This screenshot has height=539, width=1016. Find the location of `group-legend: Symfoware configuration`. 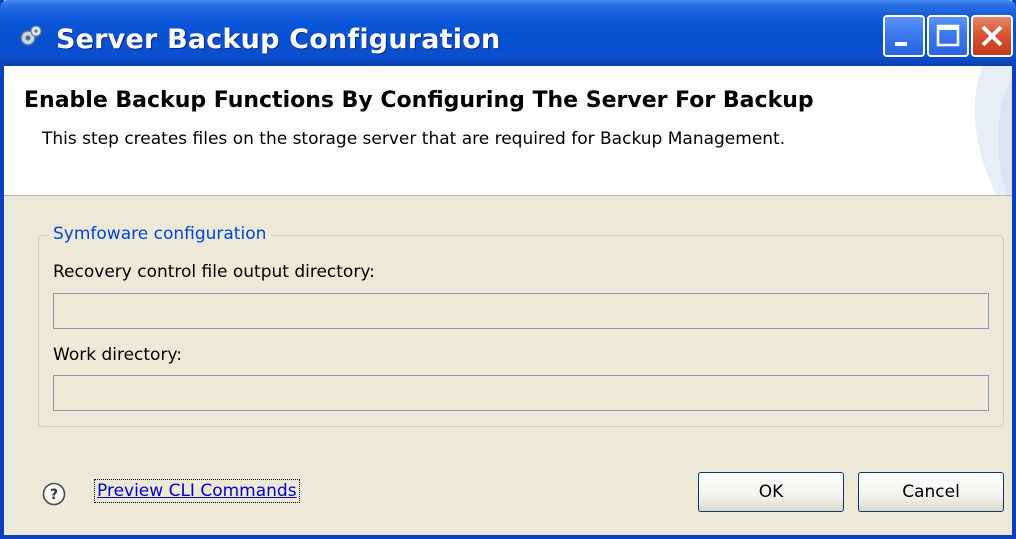

group-legend: Symfoware configuration is located at coordinates (160, 234).